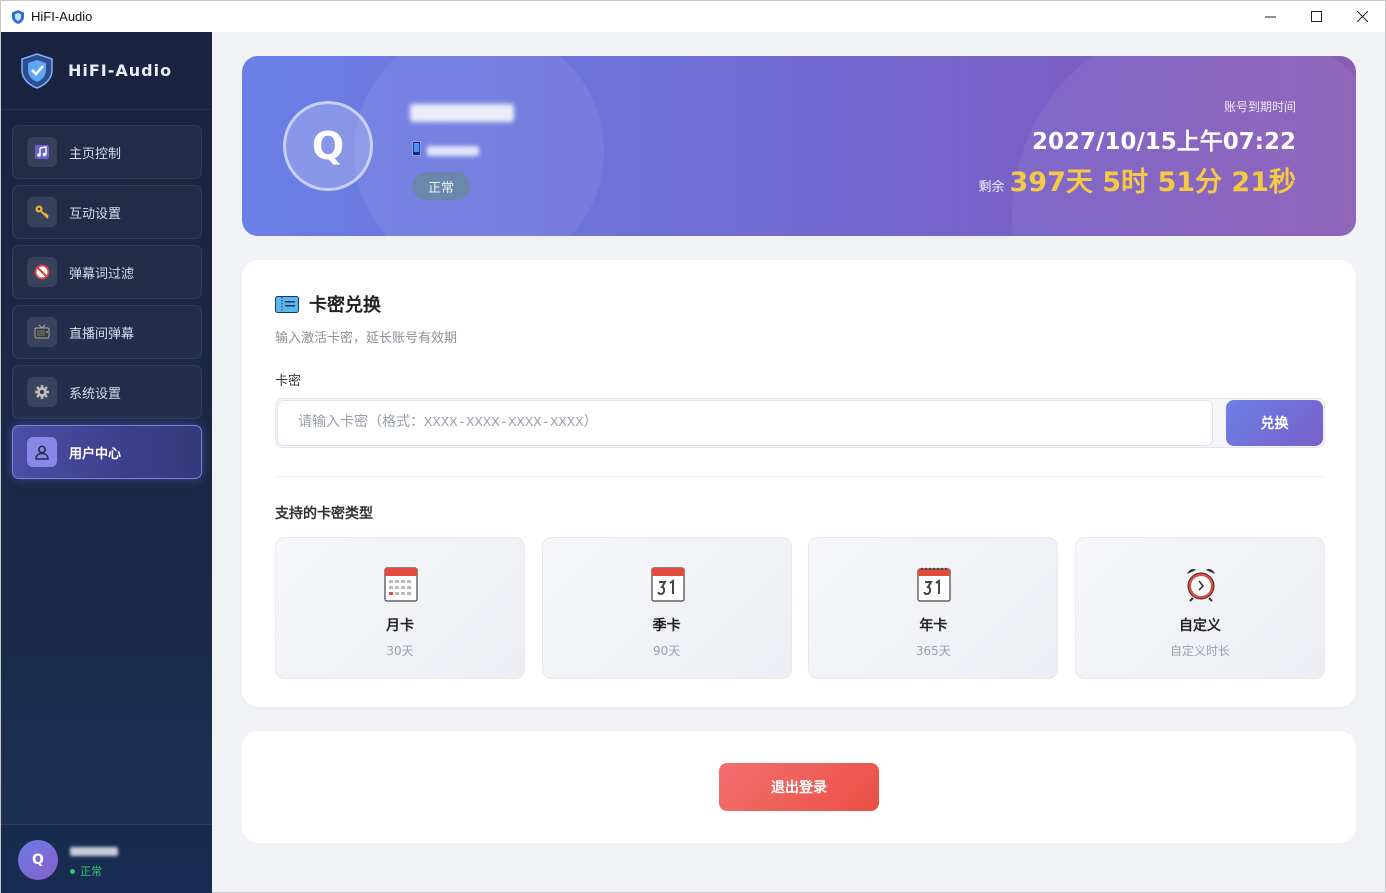  I want to click on sidebar-item-live-danmaku: 直播间弹幕, so click(107, 332).